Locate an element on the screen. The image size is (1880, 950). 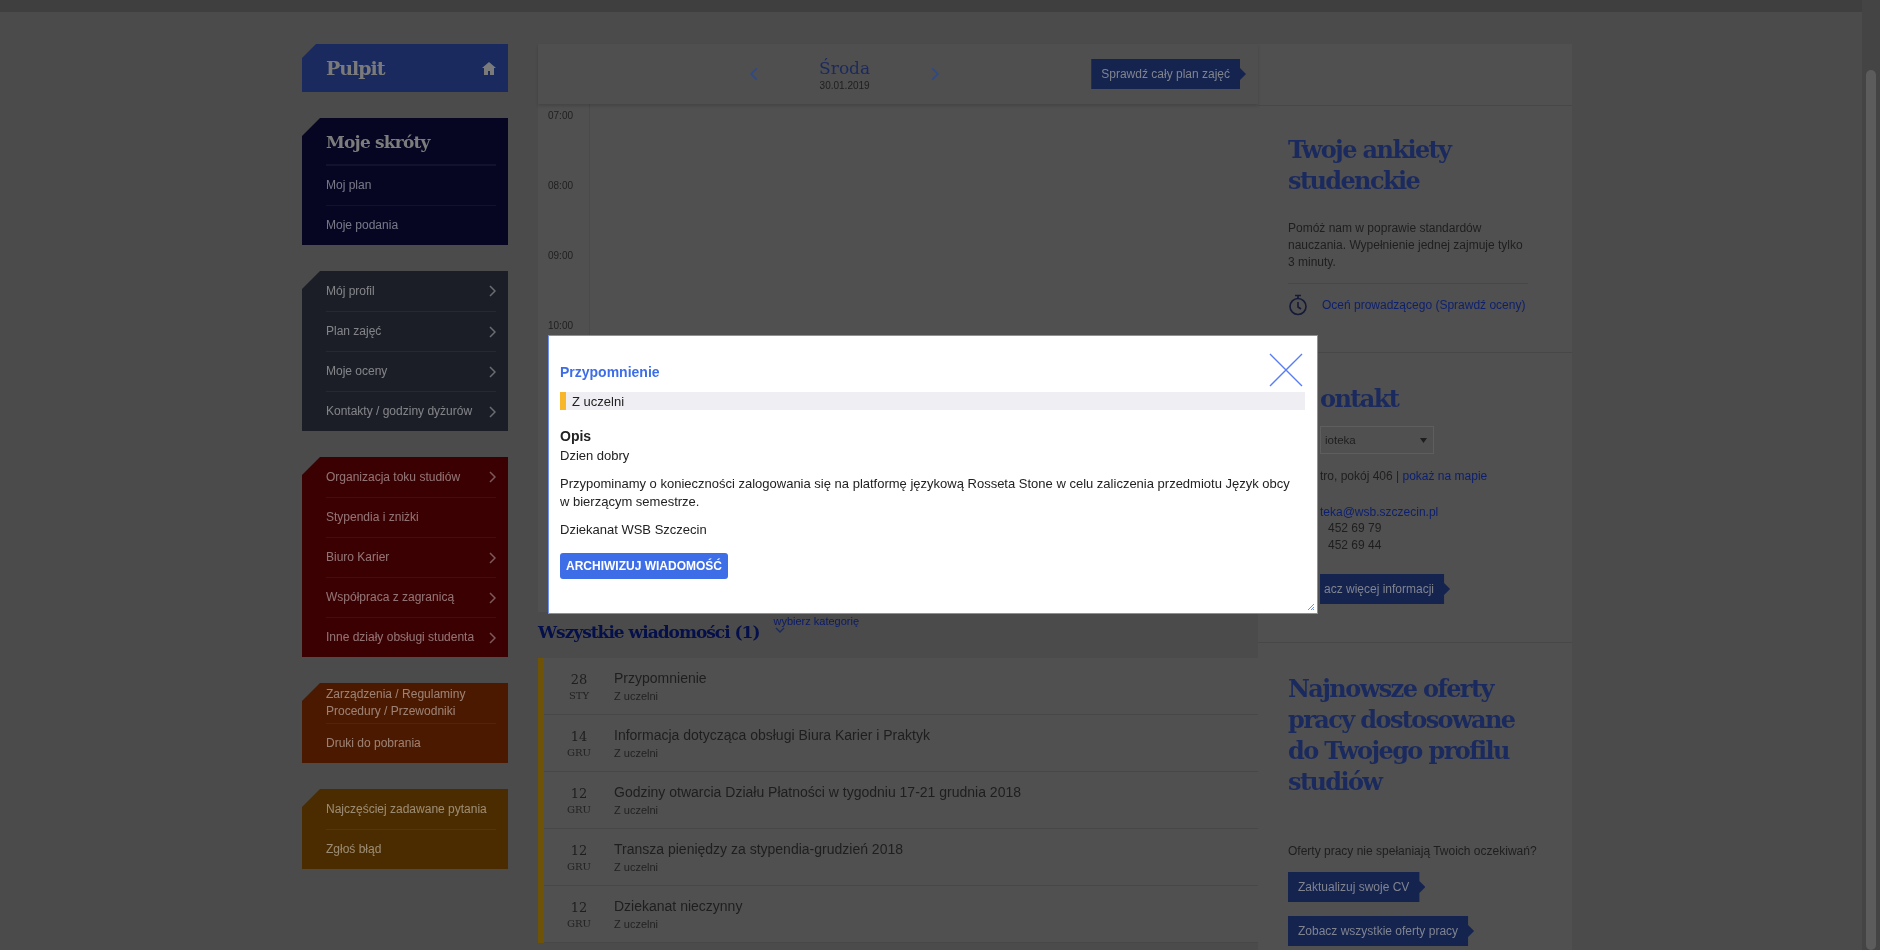
full-schedule-button: Sprawdź cały plan zajęć is located at coordinates (1168, 74).